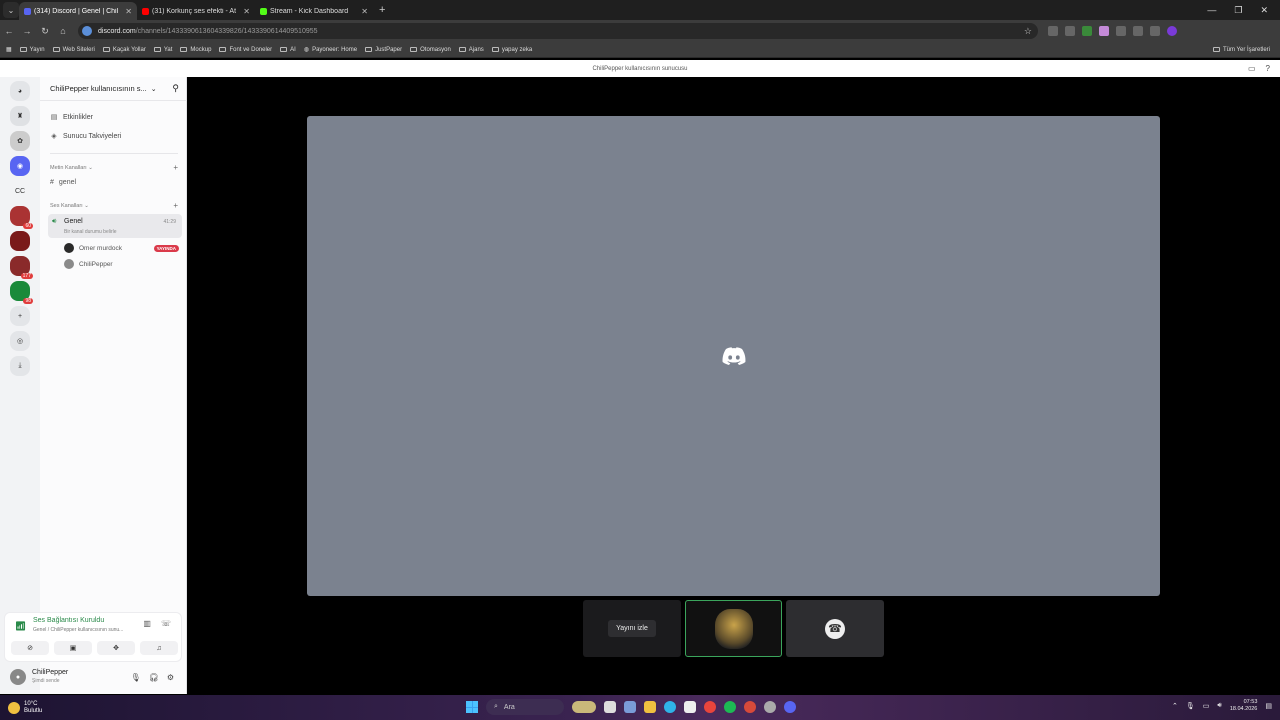  I want to click on server-icon: ✿, so click(20, 141).